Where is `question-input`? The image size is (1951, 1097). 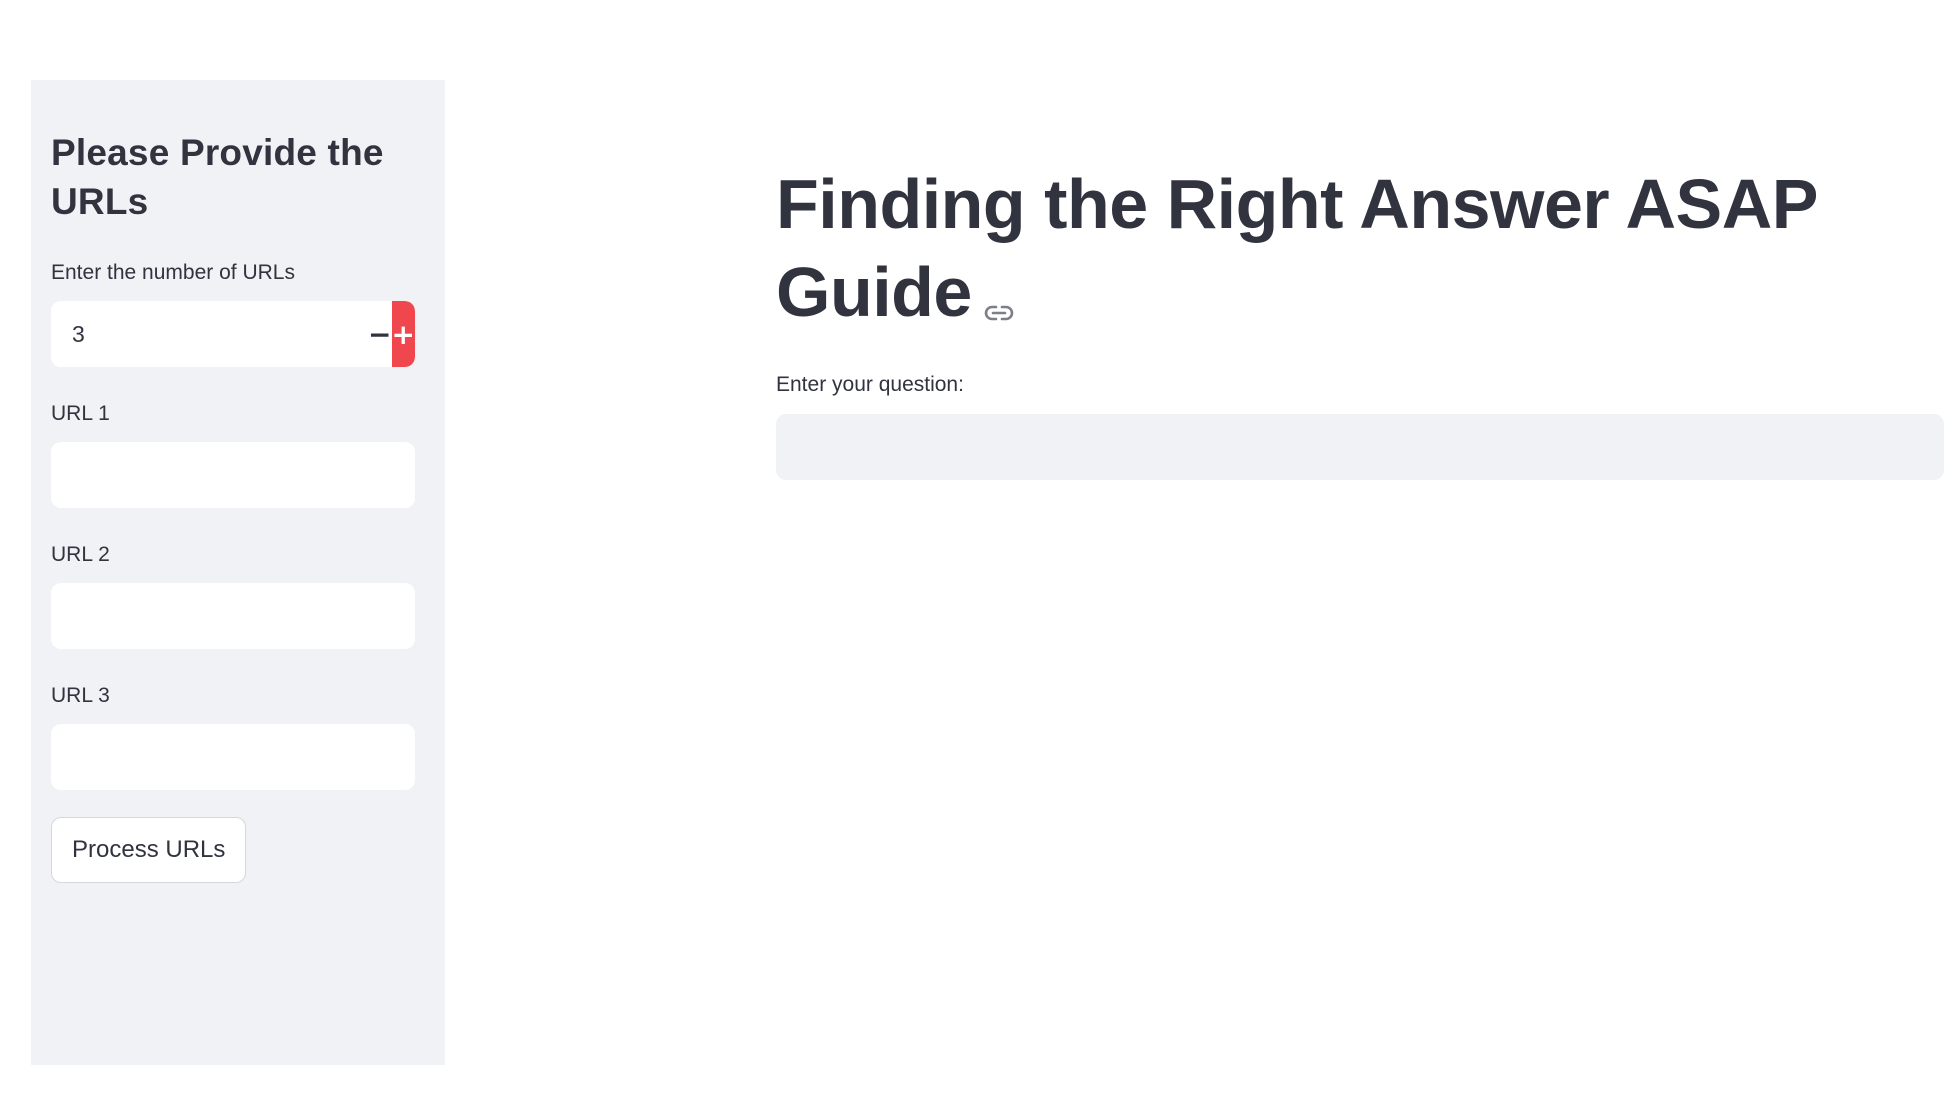
question-input is located at coordinates (1360, 446).